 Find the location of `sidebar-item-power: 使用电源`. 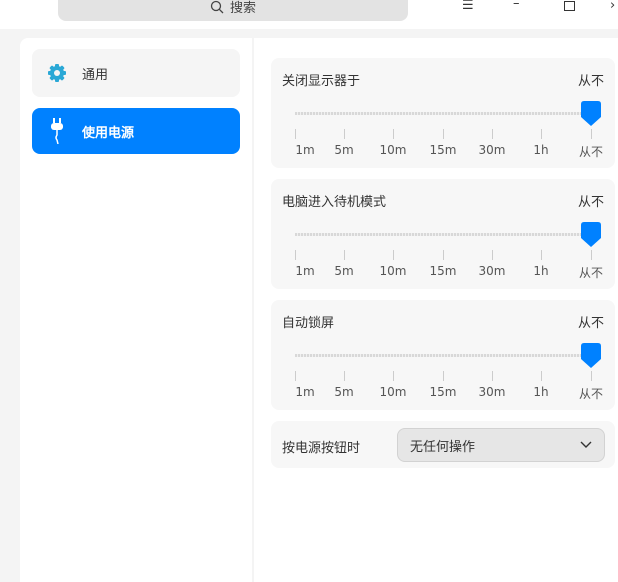

sidebar-item-power: 使用电源 is located at coordinates (136, 131).